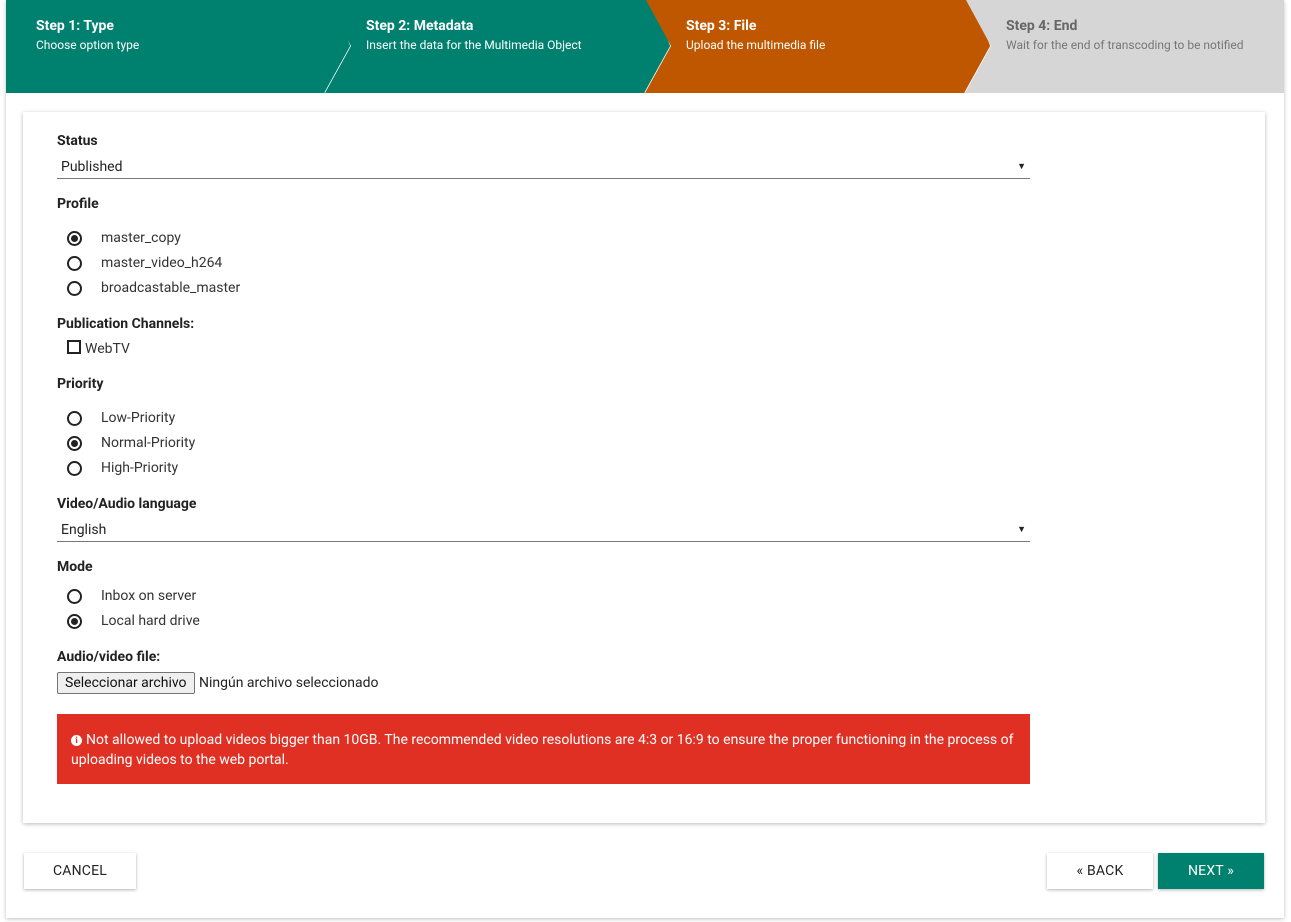 The height and width of the screenshot is (922, 1291). Describe the element at coordinates (543, 166) in the screenshot. I see `status-select: Published ▼` at that location.